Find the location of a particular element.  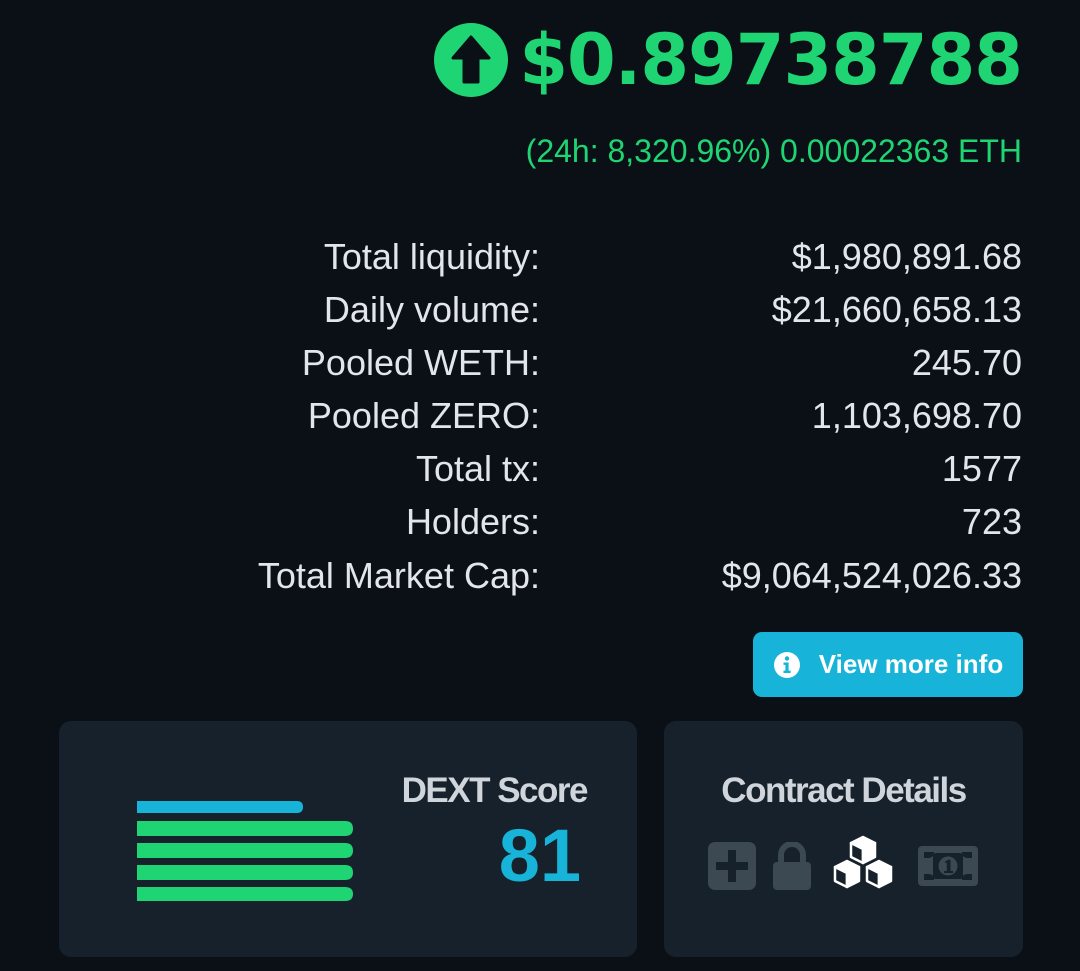

price-change-24h: (24h: 8,320.96%) 0.00022363 ETH is located at coordinates (773, 151).